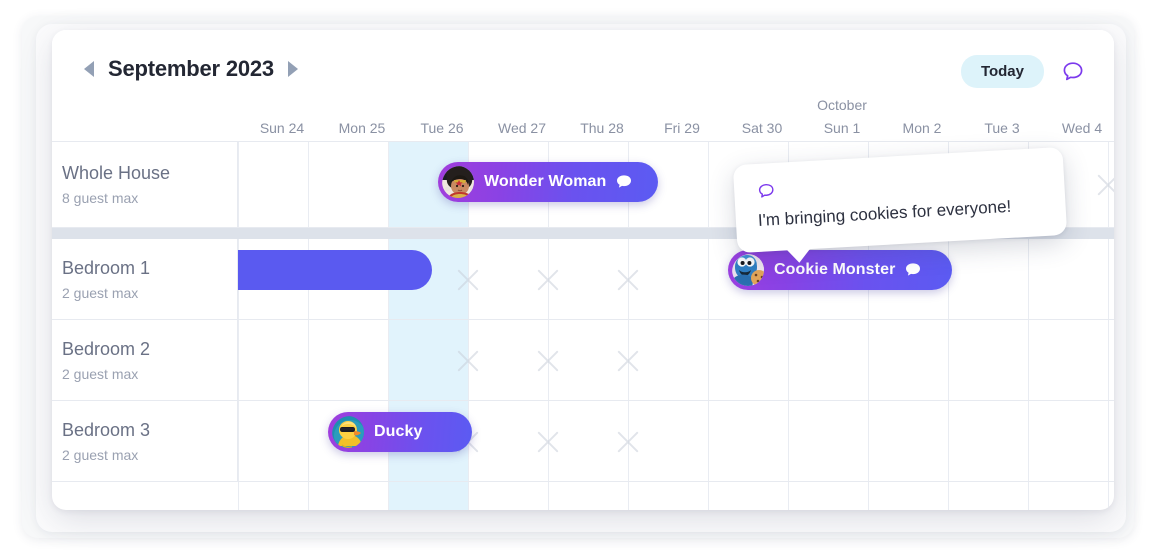  Describe the element at coordinates (1078, 118) in the screenshot. I see `day-header-cell: Wed 4` at that location.